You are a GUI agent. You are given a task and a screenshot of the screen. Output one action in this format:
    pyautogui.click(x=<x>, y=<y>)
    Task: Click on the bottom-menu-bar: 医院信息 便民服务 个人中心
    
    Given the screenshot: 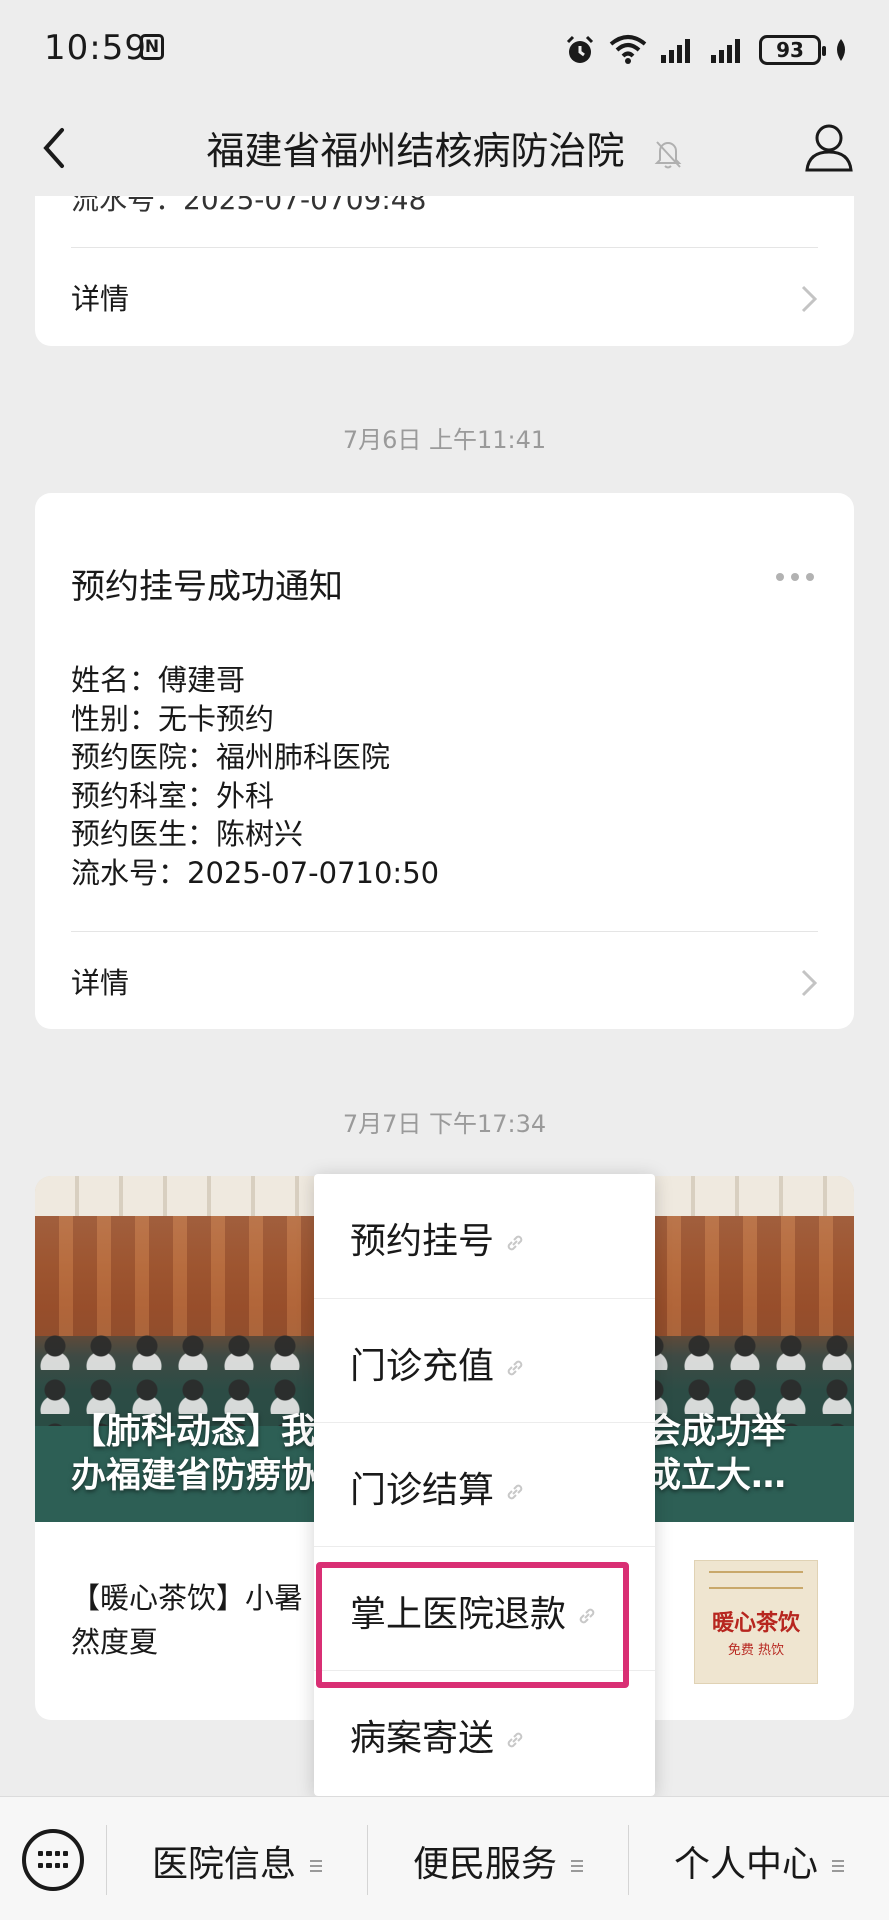 What is the action you would take?
    pyautogui.click(x=444, y=1858)
    